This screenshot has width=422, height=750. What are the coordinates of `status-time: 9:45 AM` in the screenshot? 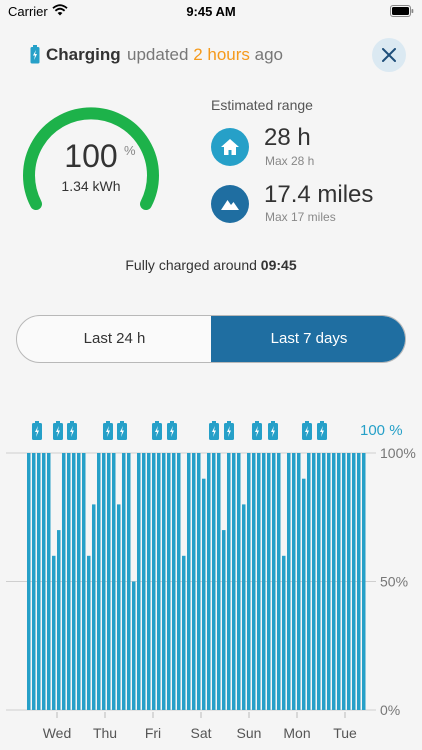 It's located at (211, 11).